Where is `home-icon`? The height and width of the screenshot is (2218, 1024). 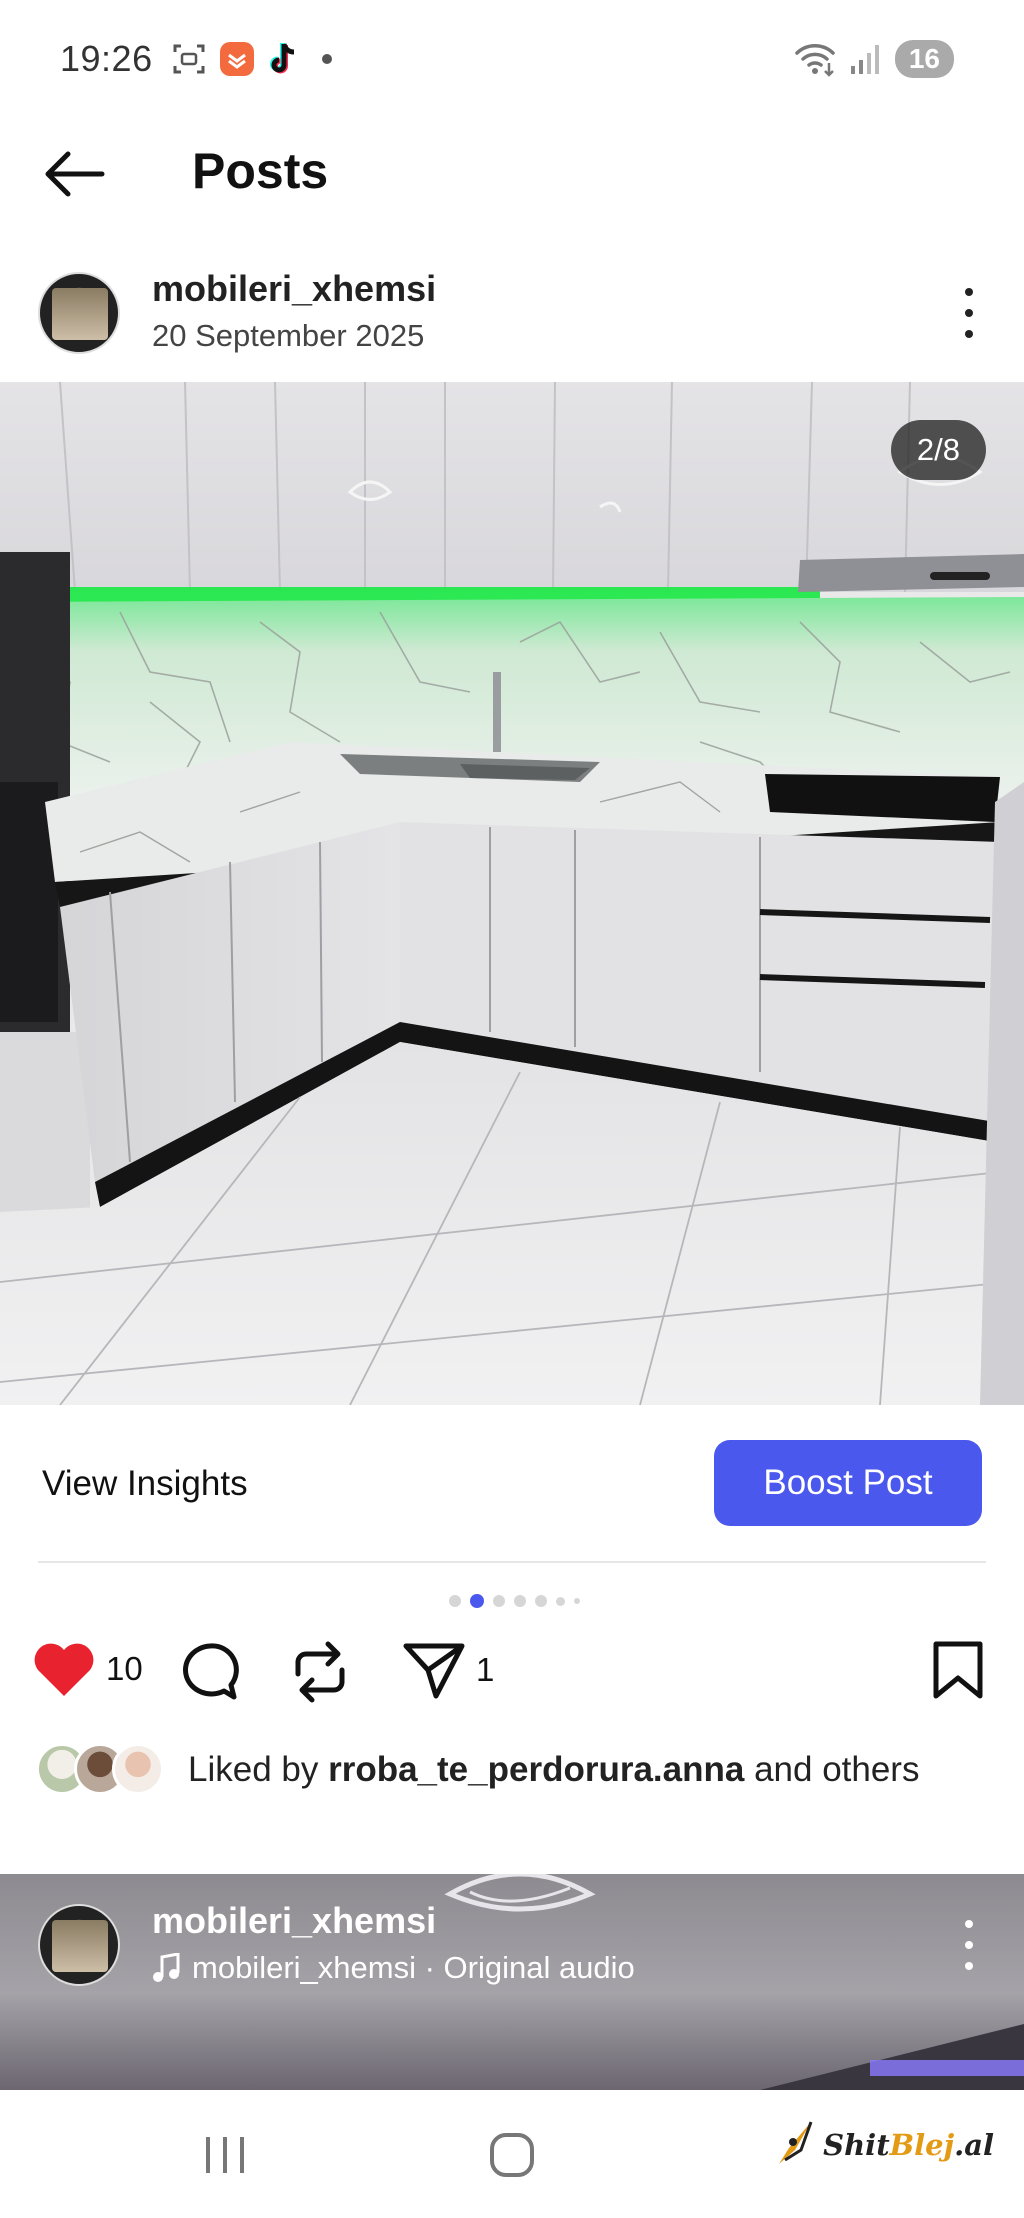 home-icon is located at coordinates (512, 2155).